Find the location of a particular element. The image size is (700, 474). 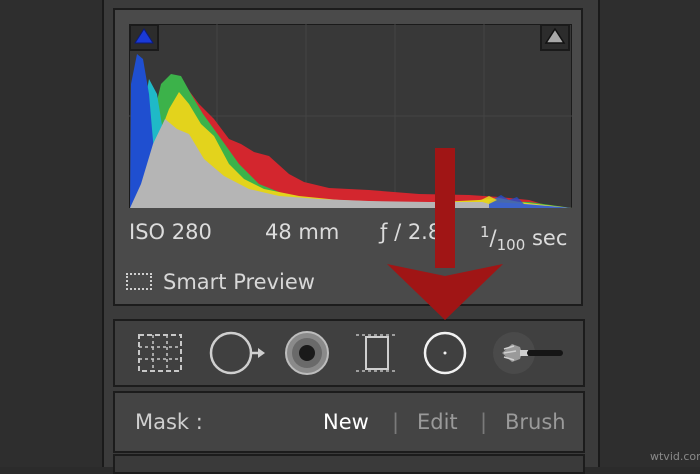

mask-new-button: New is located at coordinates (346, 422).